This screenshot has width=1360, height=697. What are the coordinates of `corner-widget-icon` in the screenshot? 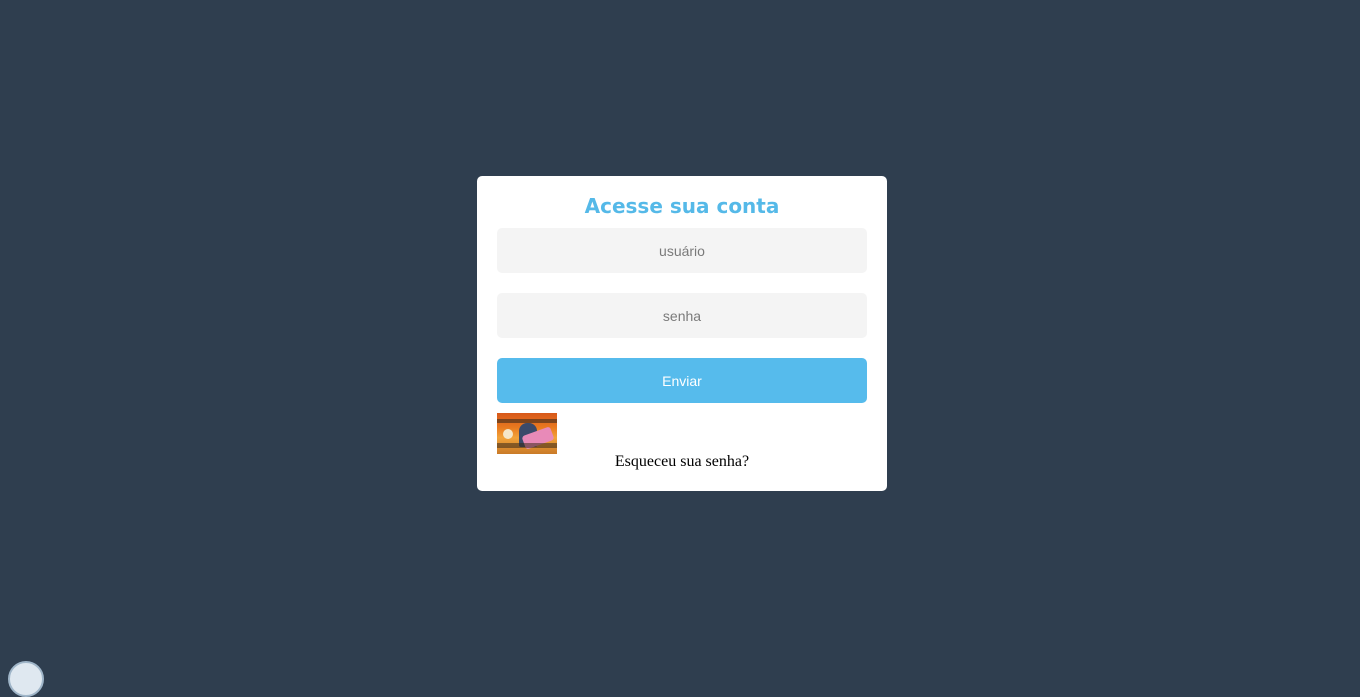 It's located at (26, 679).